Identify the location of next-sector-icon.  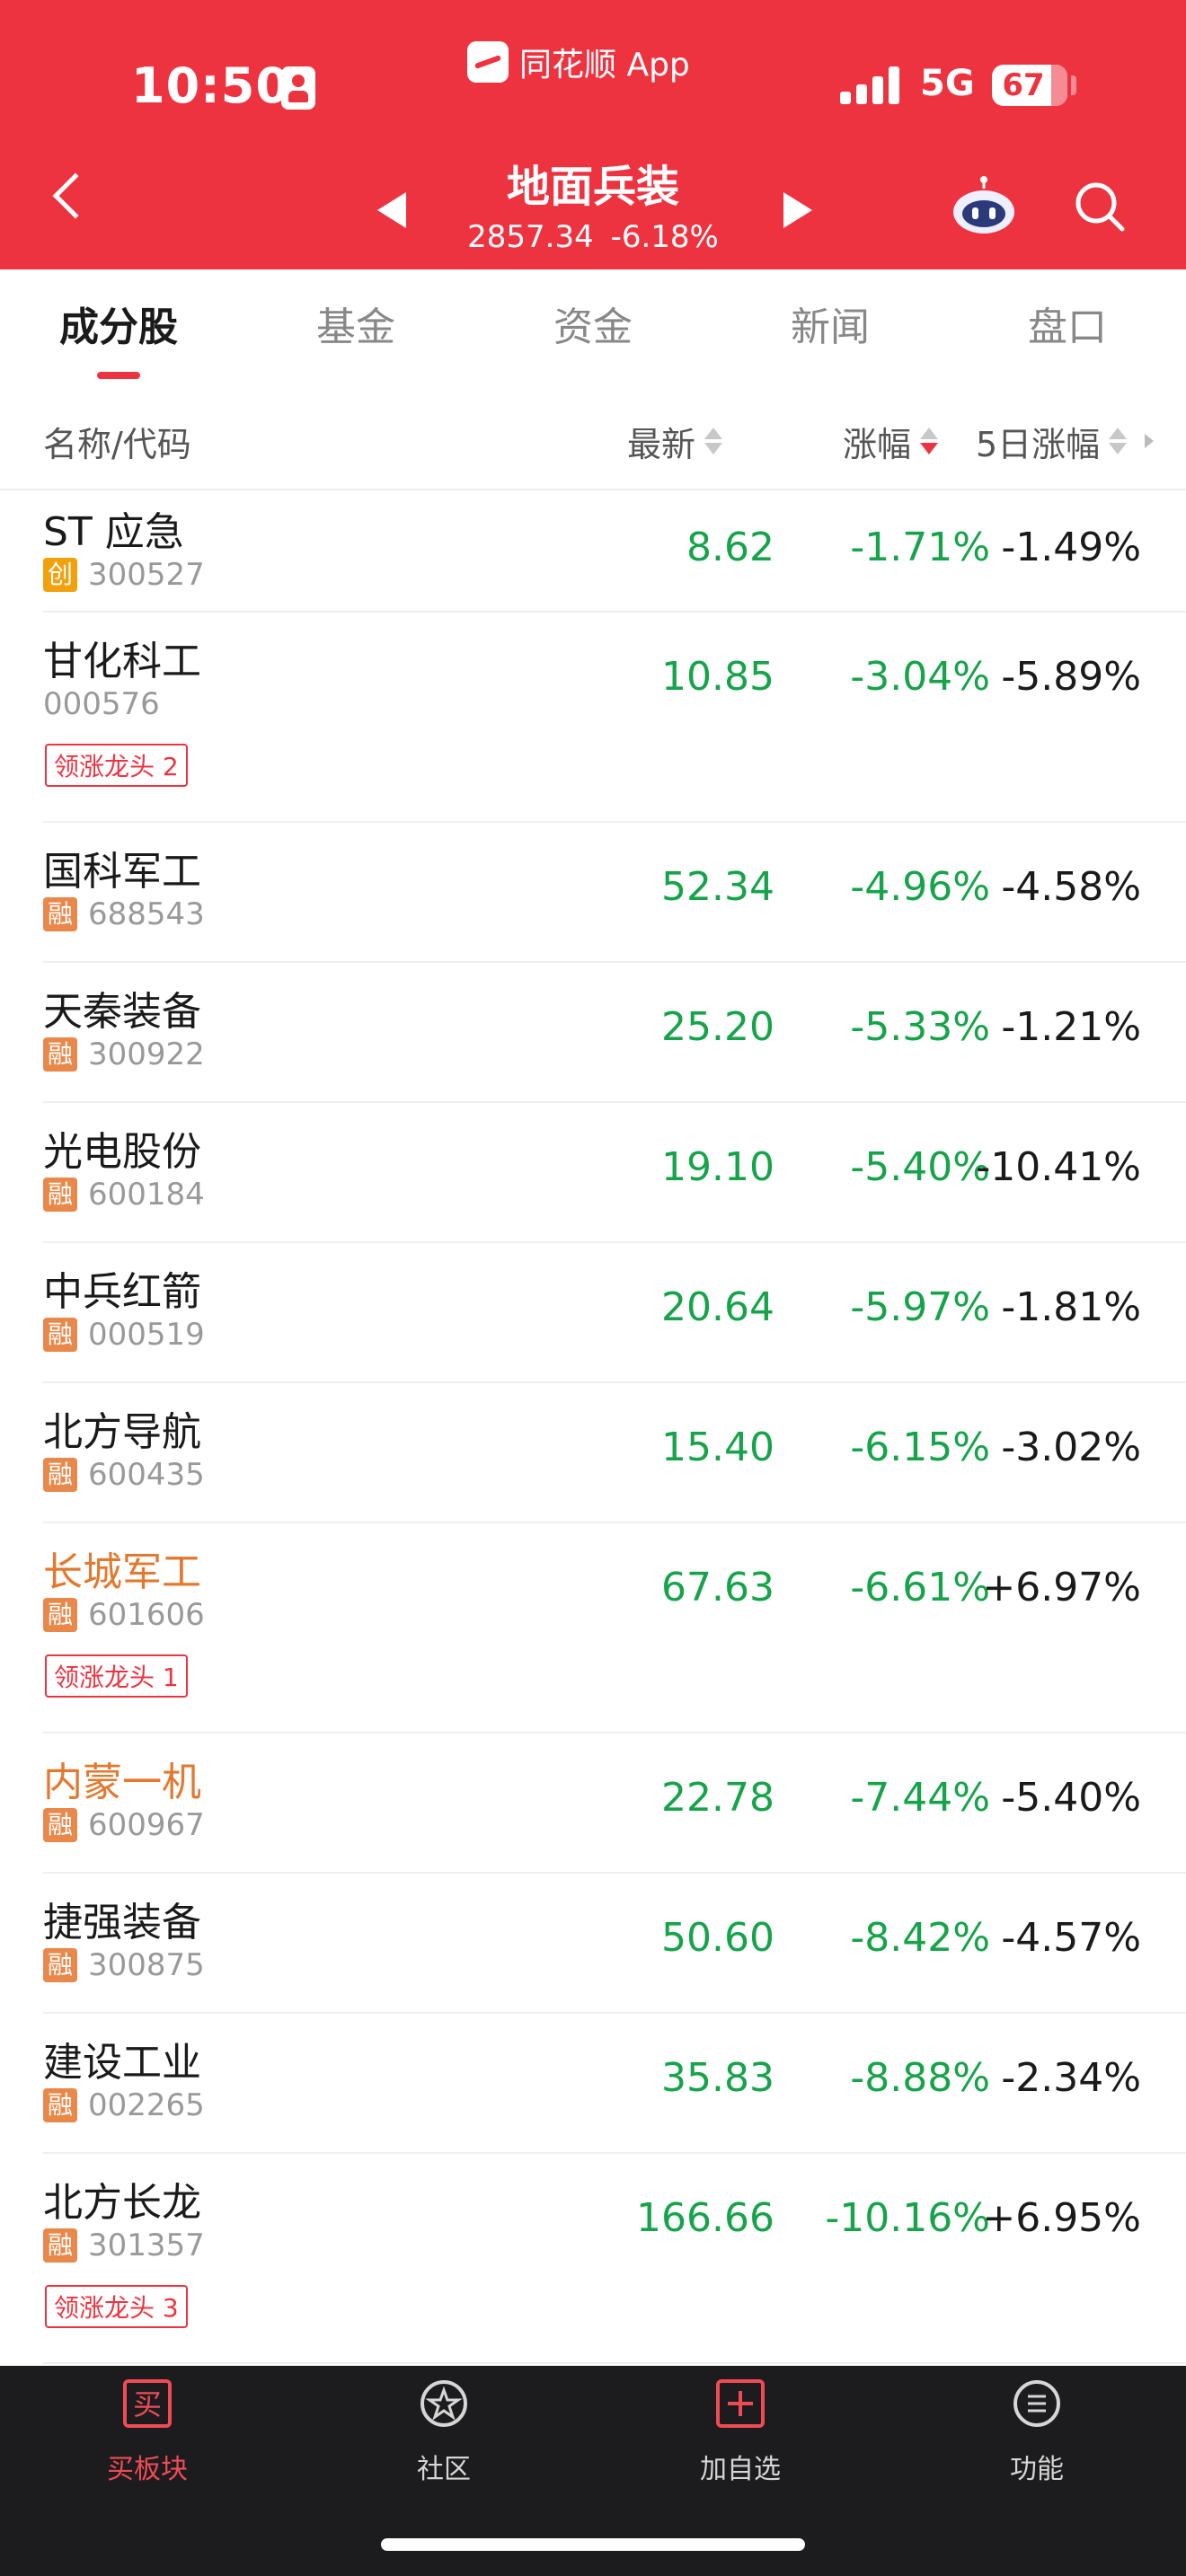
(797, 210).